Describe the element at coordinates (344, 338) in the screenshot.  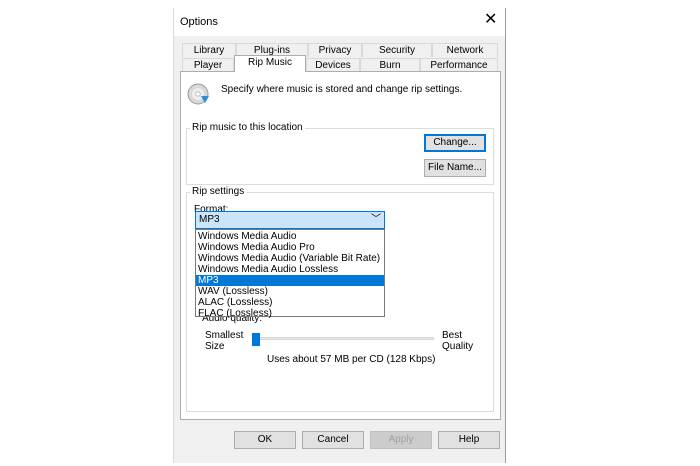
I see `quality-slider-track` at that location.